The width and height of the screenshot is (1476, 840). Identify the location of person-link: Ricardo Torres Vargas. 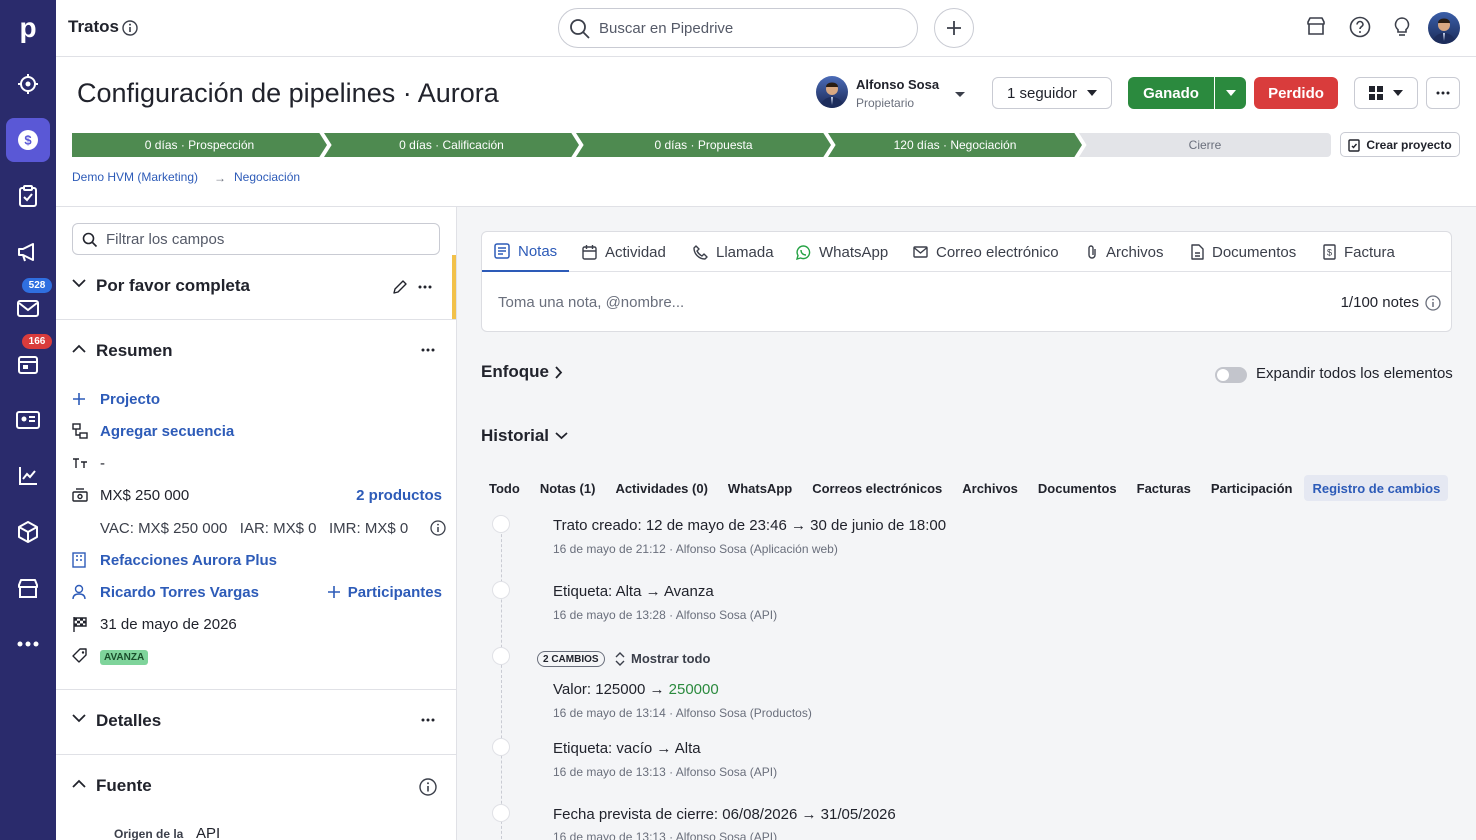
(179, 592).